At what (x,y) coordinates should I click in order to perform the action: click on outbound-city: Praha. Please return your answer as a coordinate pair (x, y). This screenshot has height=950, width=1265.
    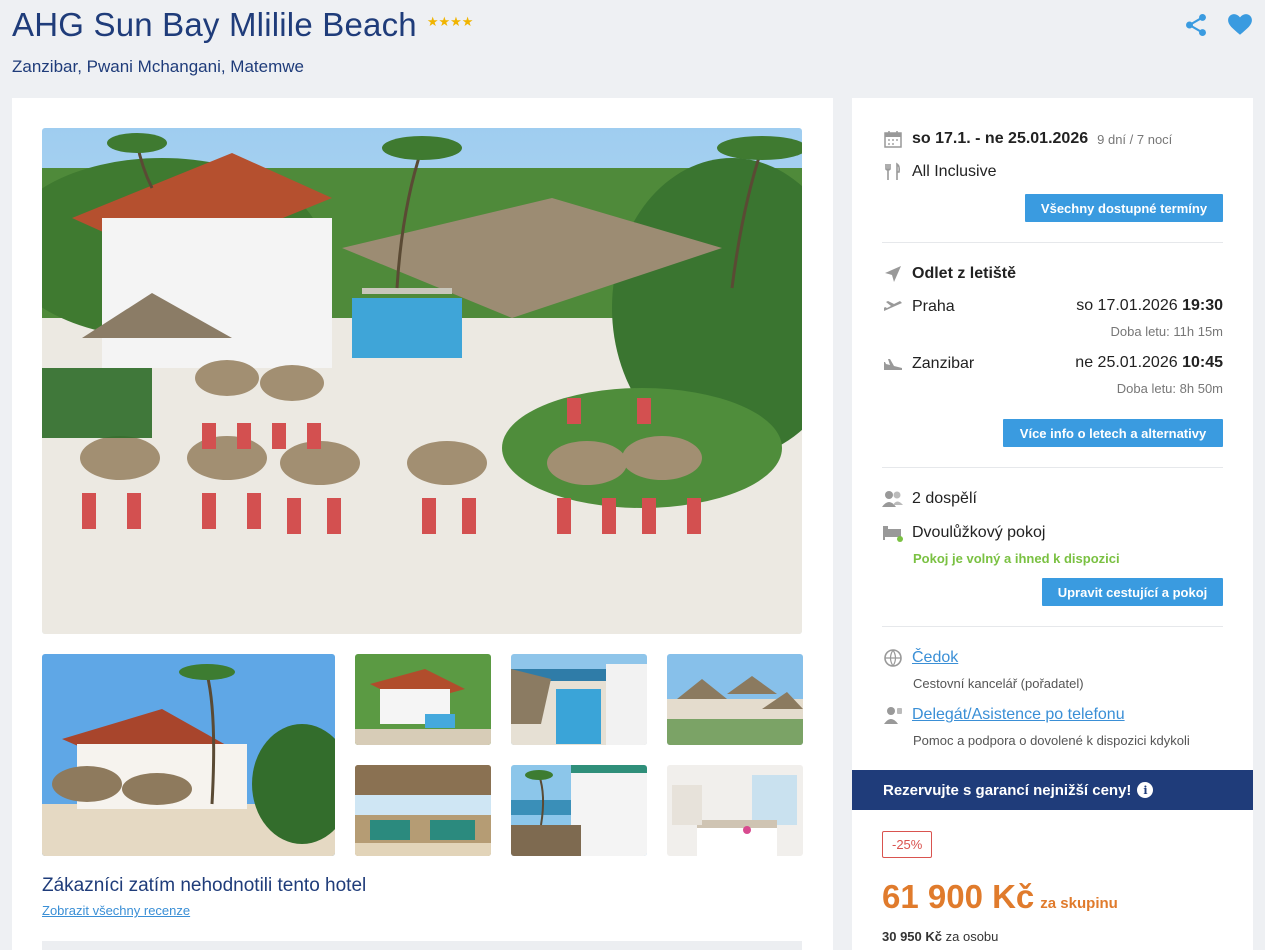
    Looking at the image, I should click on (933, 306).